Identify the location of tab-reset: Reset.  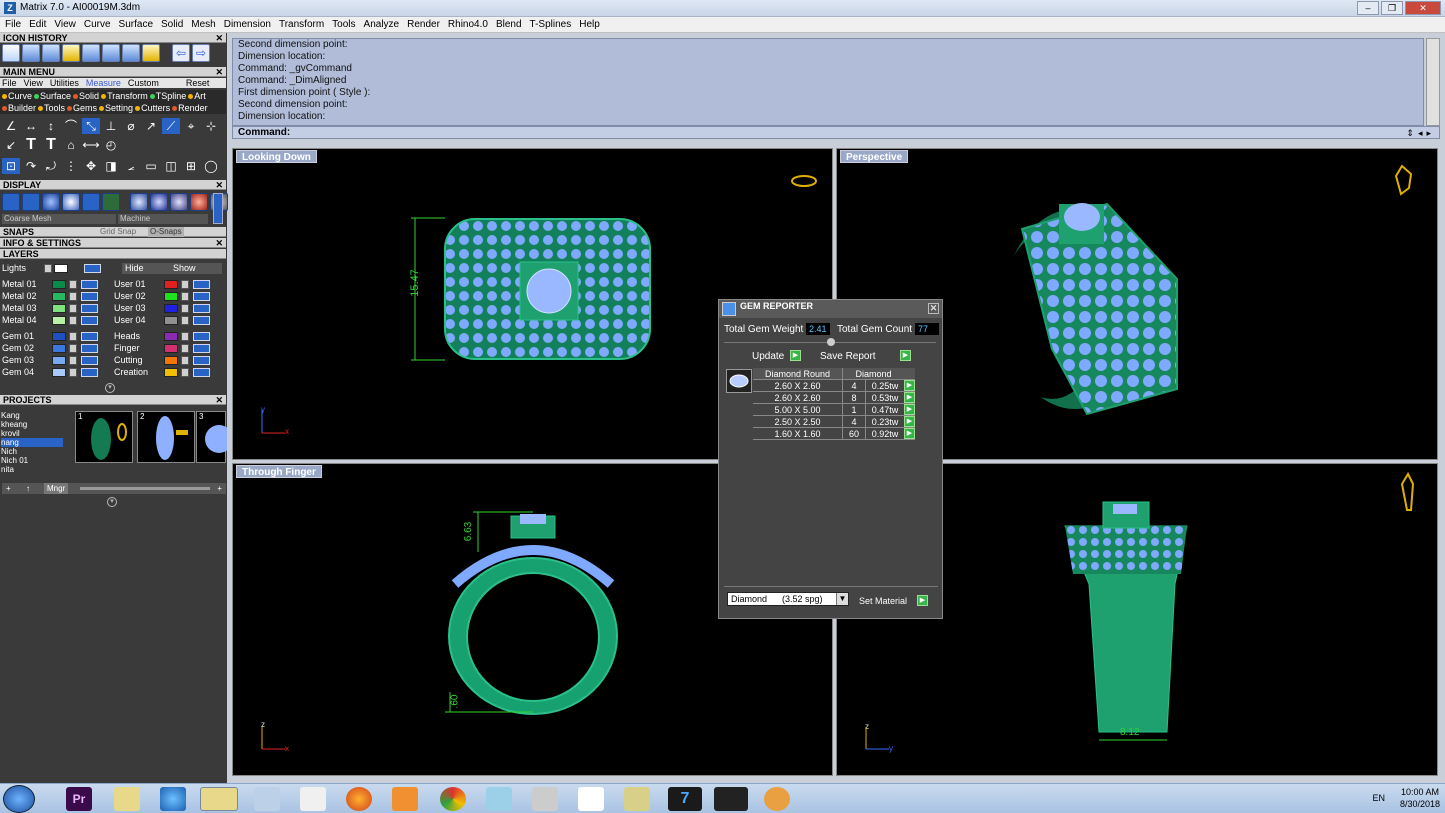
(198, 83).